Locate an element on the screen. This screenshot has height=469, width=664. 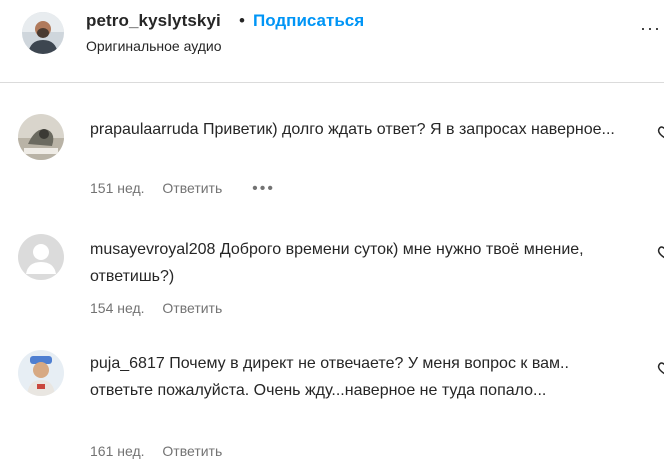
comment-meta: 151 нед. Ответить ••• is located at coordinates (182, 189).